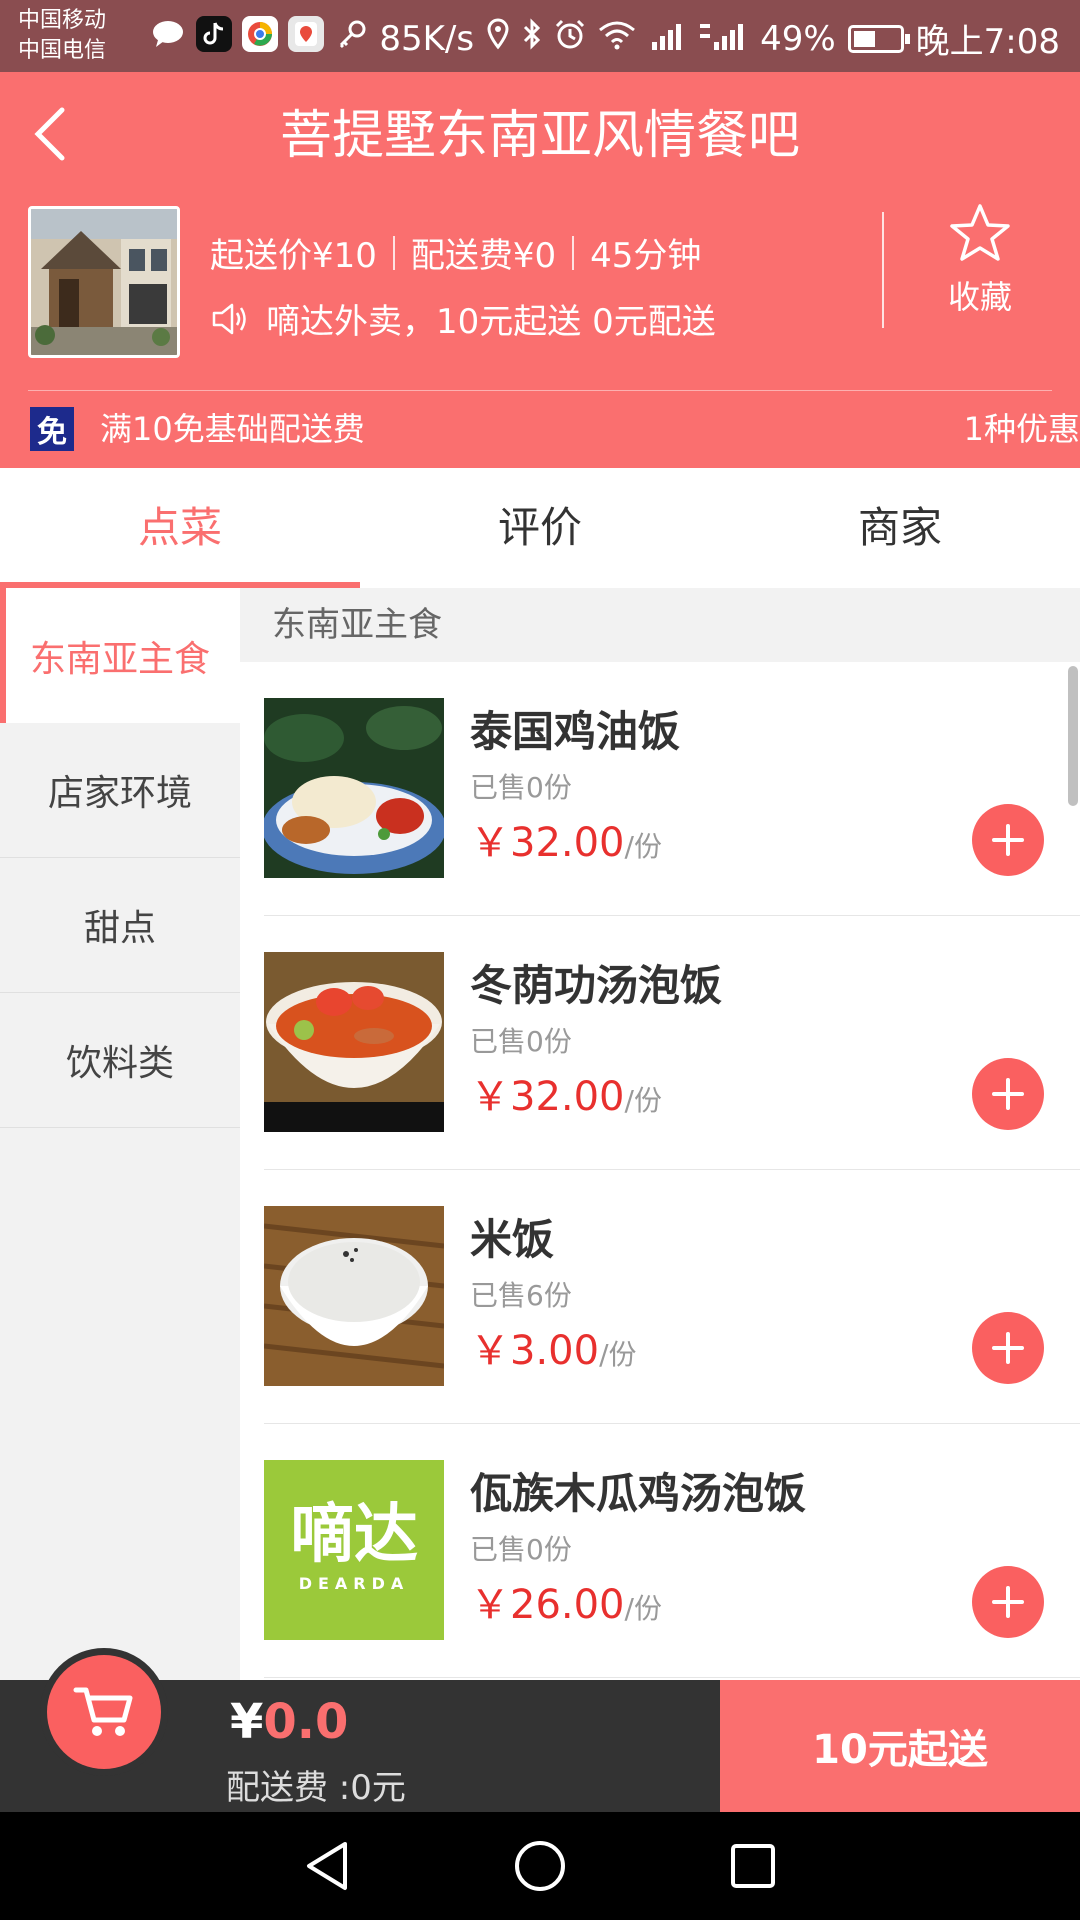  I want to click on delivery-fee: 配送费¥0, so click(483, 256).